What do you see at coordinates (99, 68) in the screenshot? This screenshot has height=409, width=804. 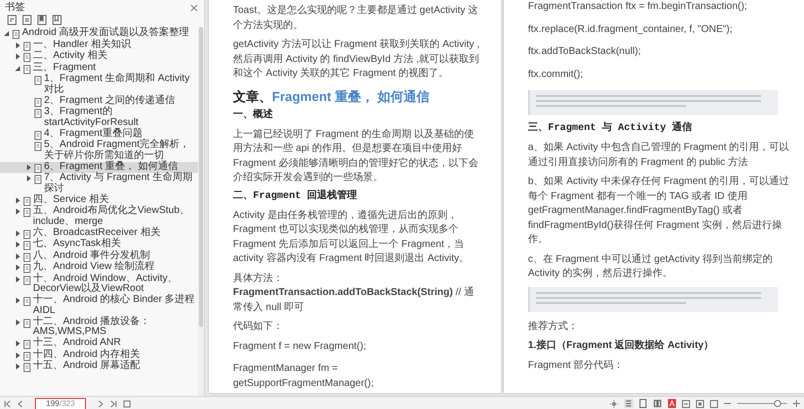 I see `bookmark-item: 三、Fragment` at bounding box center [99, 68].